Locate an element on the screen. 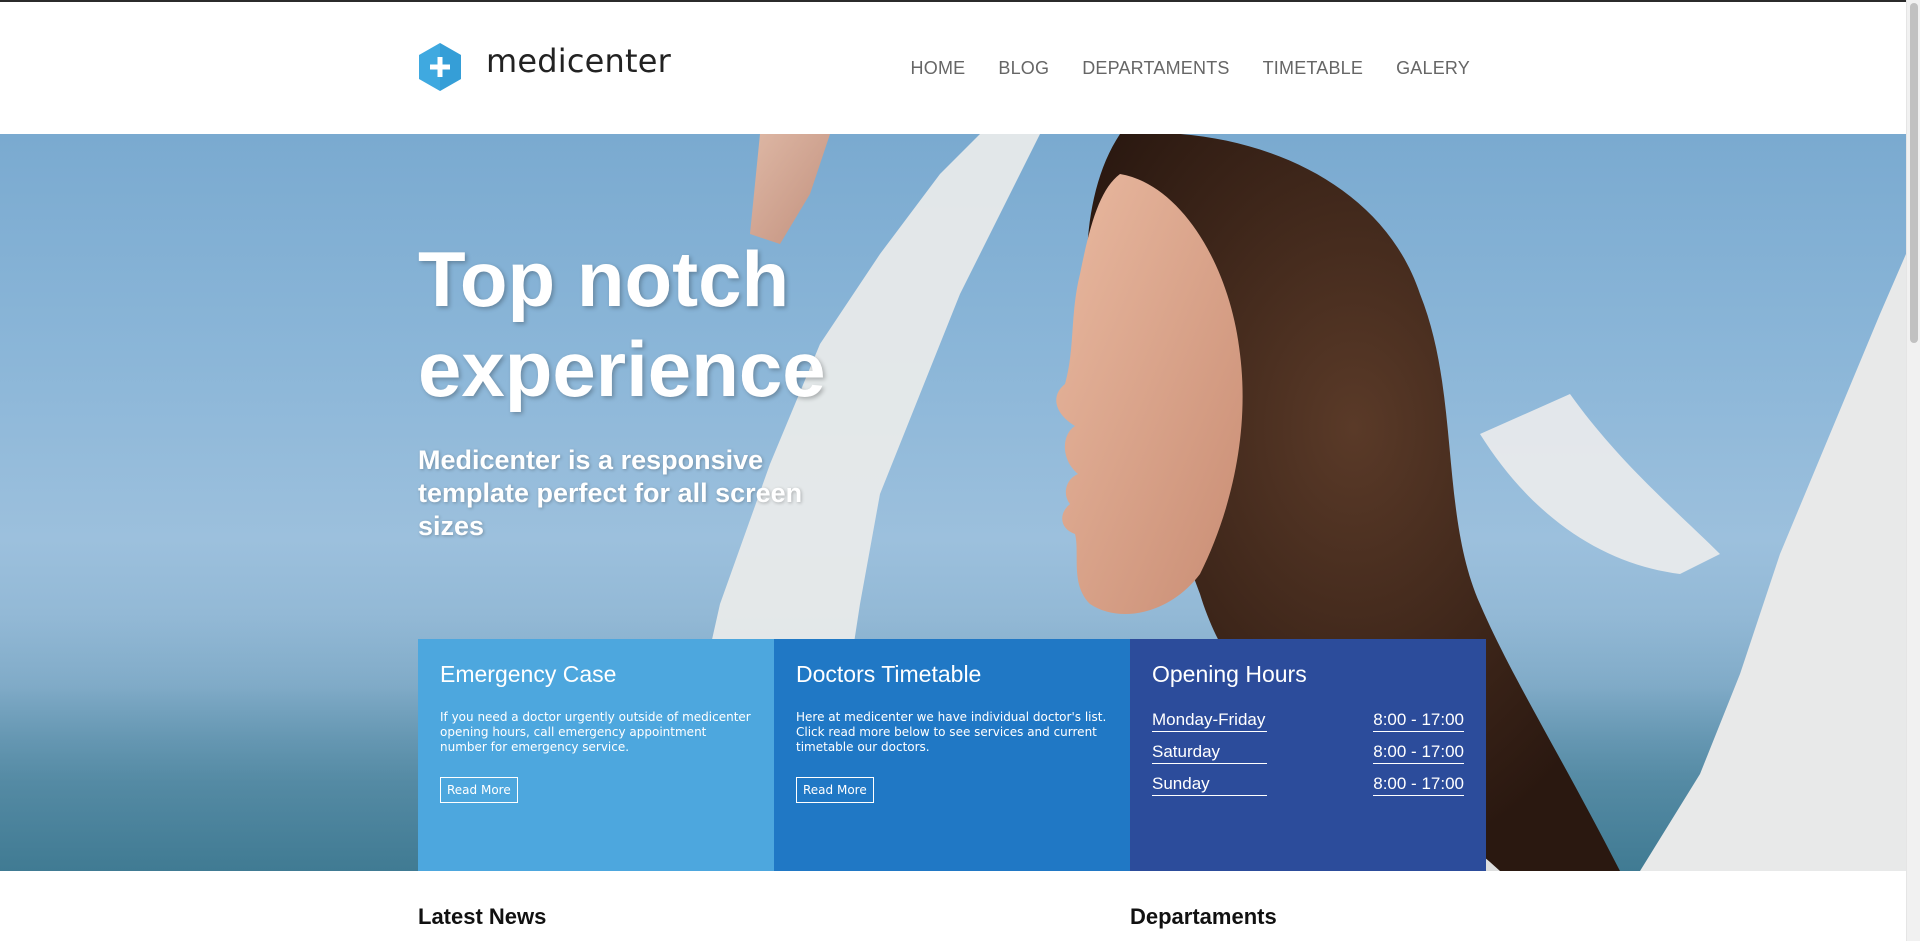  timetable-read-more-button: Read More is located at coordinates (835, 790).